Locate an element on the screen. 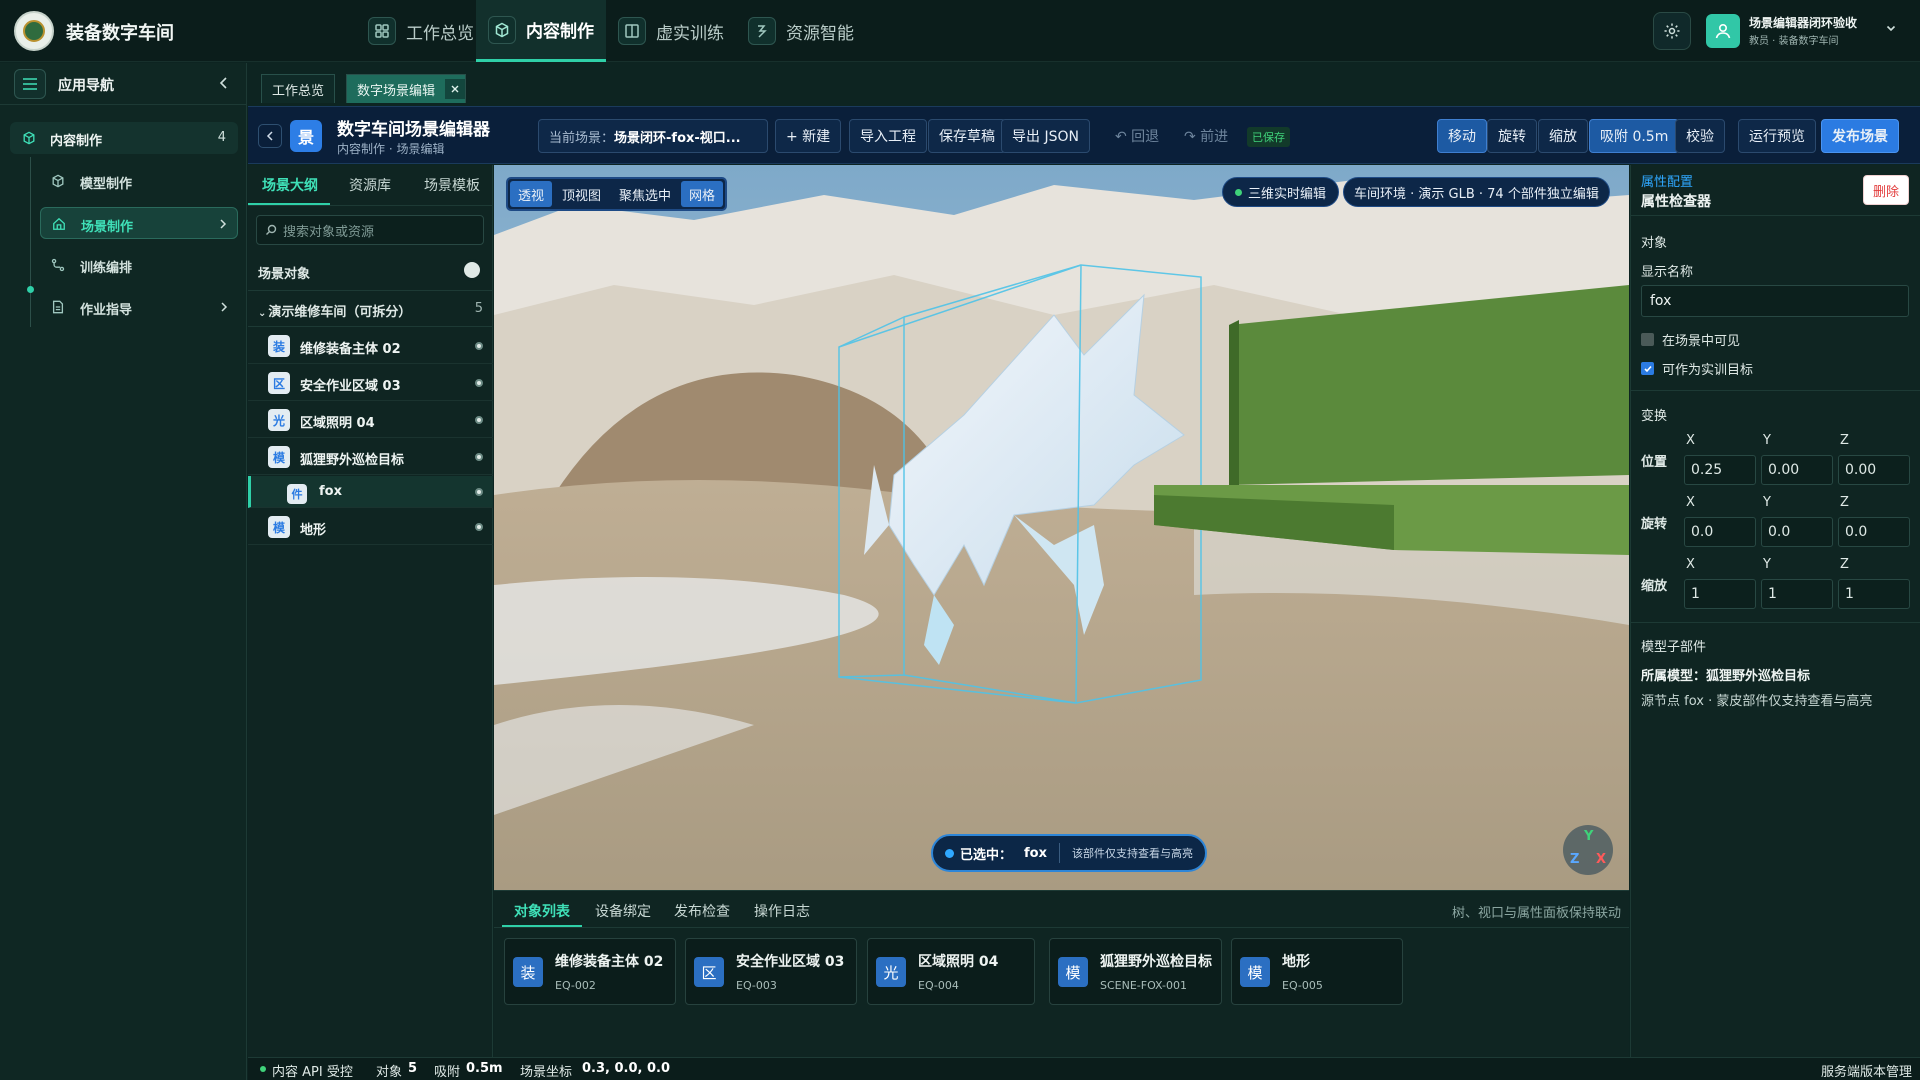 The image size is (1920, 1080). object-card: 光 区域照明 04 EQ-004 is located at coordinates (951, 971).